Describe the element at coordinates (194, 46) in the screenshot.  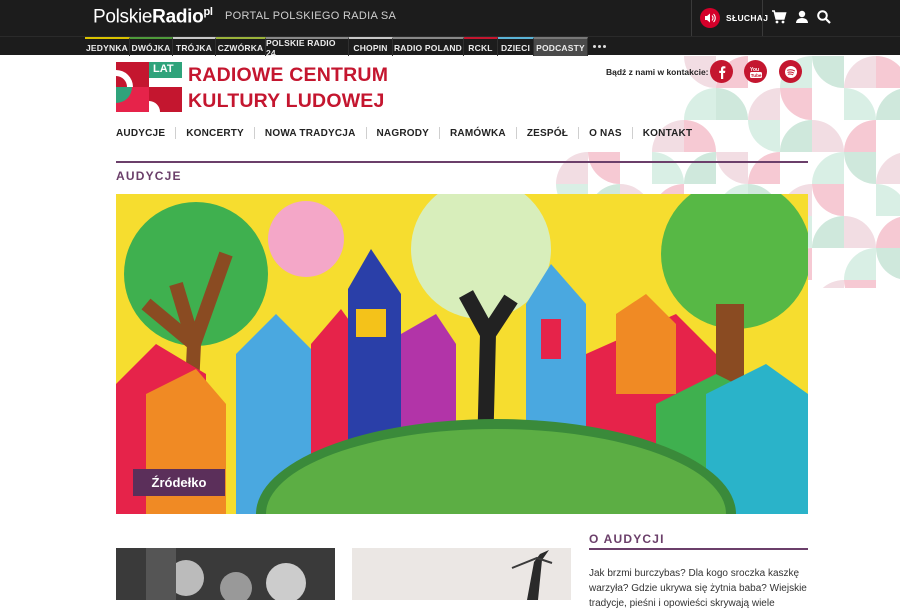
I see `station-trojka: TRÓJKA` at that location.